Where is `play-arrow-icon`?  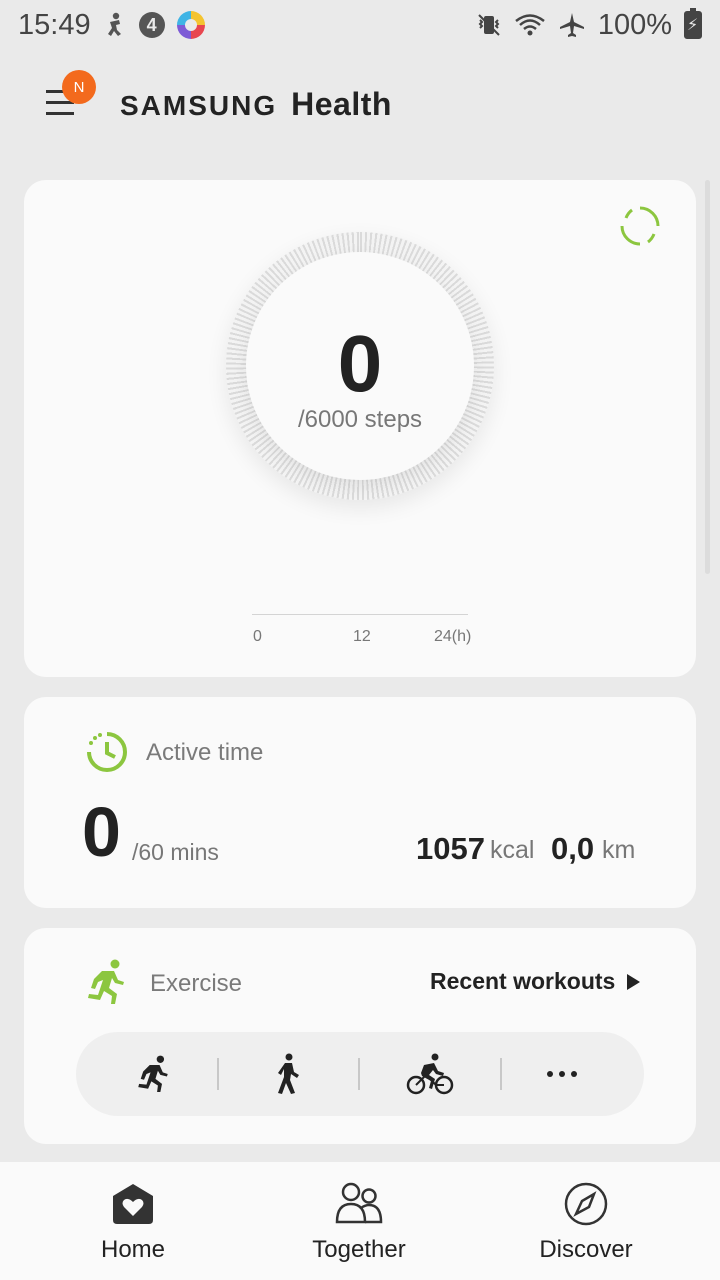 play-arrow-icon is located at coordinates (634, 981).